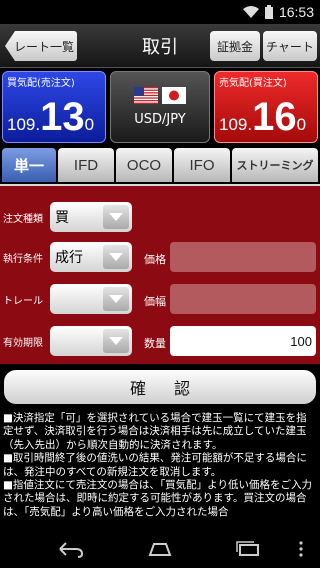  Describe the element at coordinates (91, 341) in the screenshot. I see `expiry-select` at that location.